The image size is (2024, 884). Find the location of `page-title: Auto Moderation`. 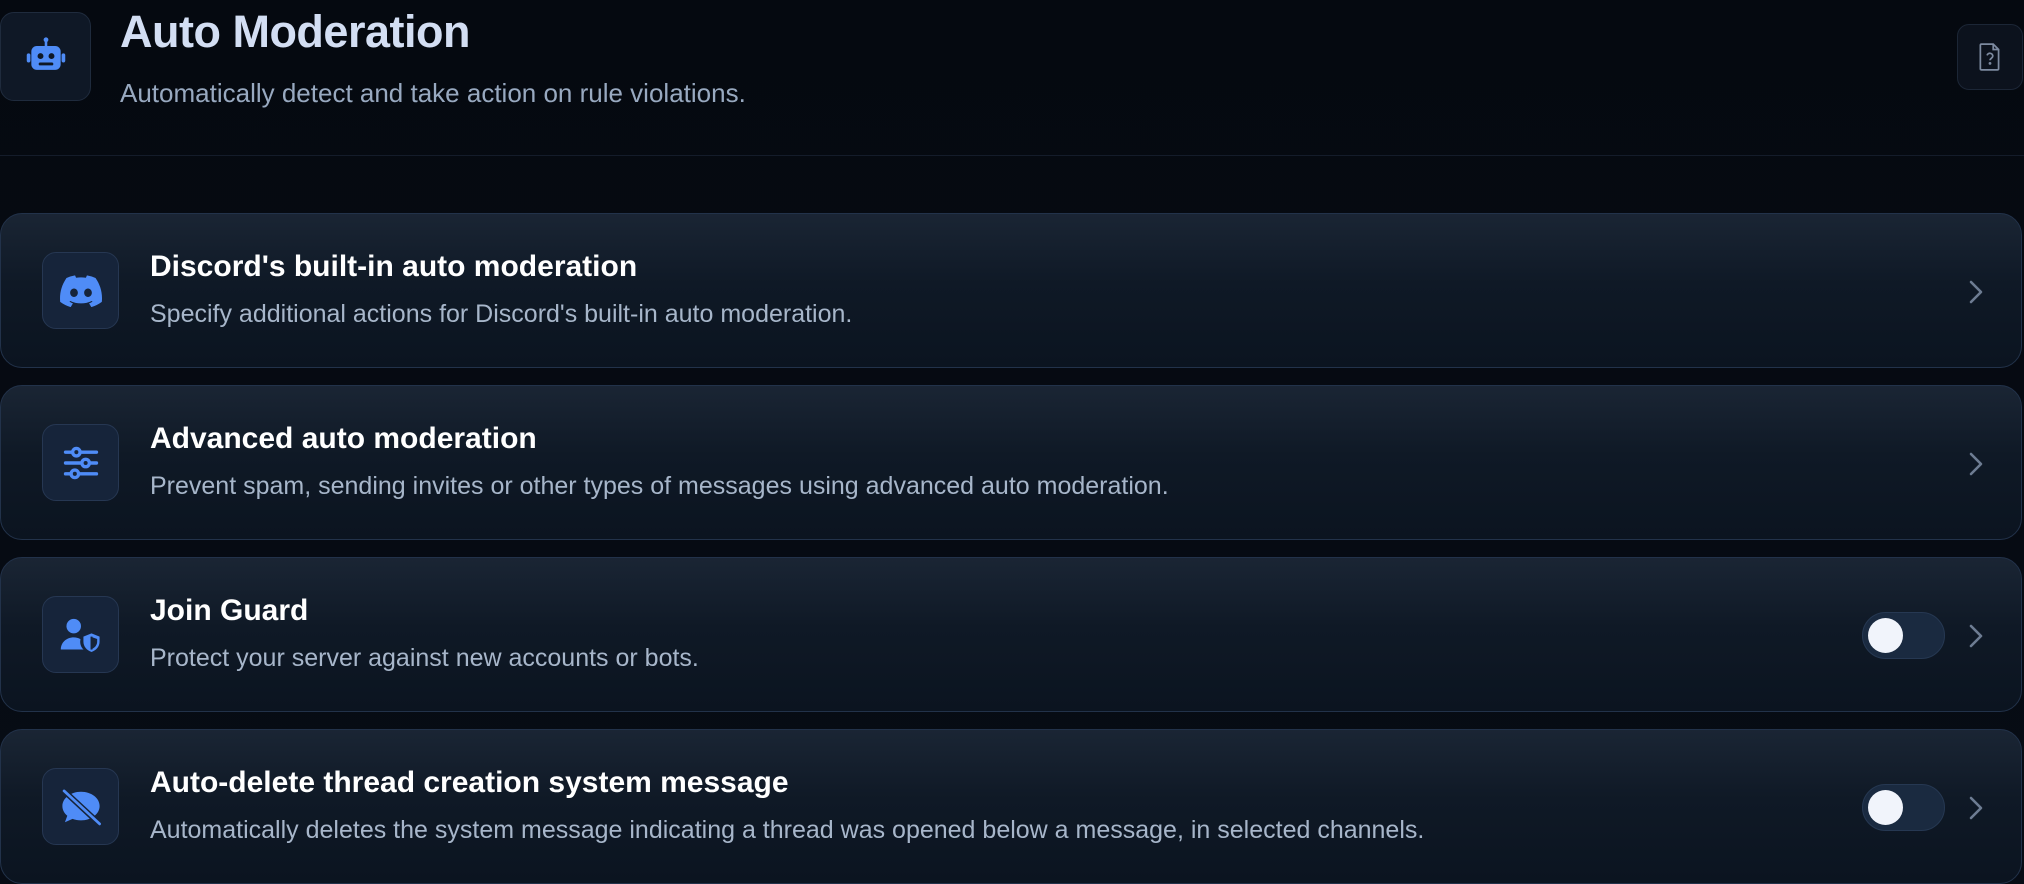

page-title: Auto Moderation is located at coordinates (295, 31).